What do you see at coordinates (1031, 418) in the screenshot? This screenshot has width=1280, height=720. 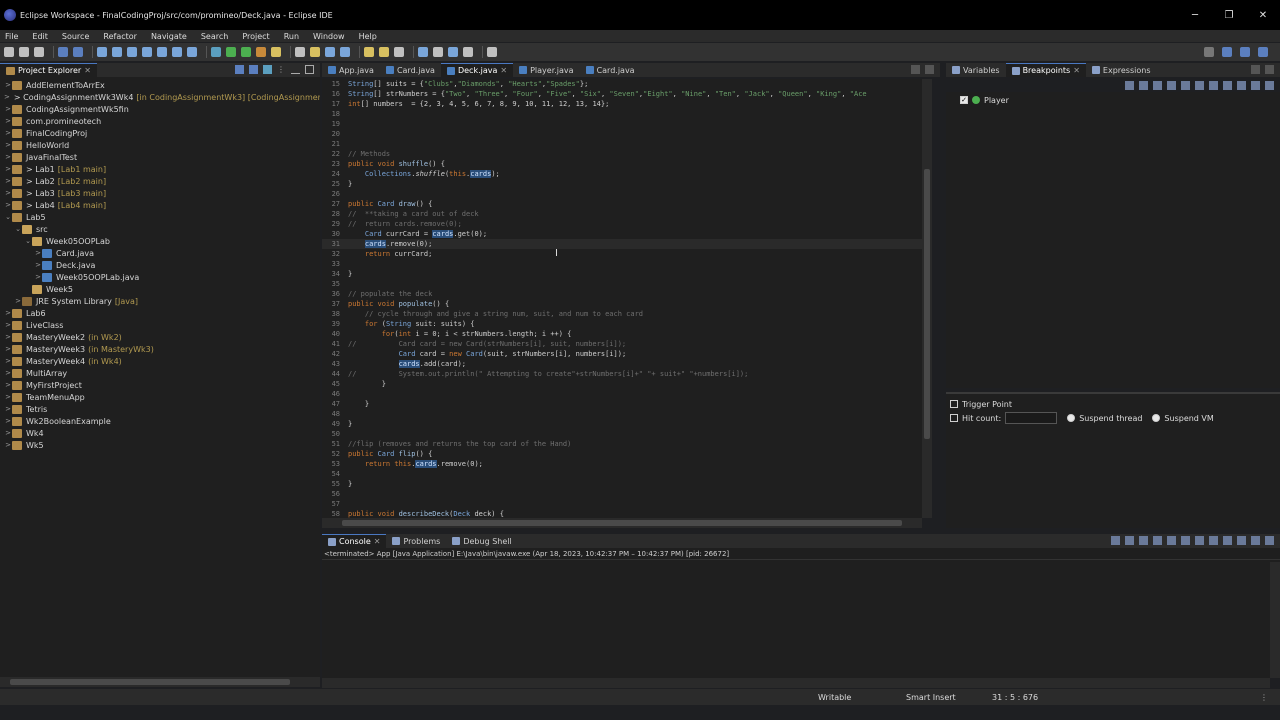 I see `hit-count-input` at bounding box center [1031, 418].